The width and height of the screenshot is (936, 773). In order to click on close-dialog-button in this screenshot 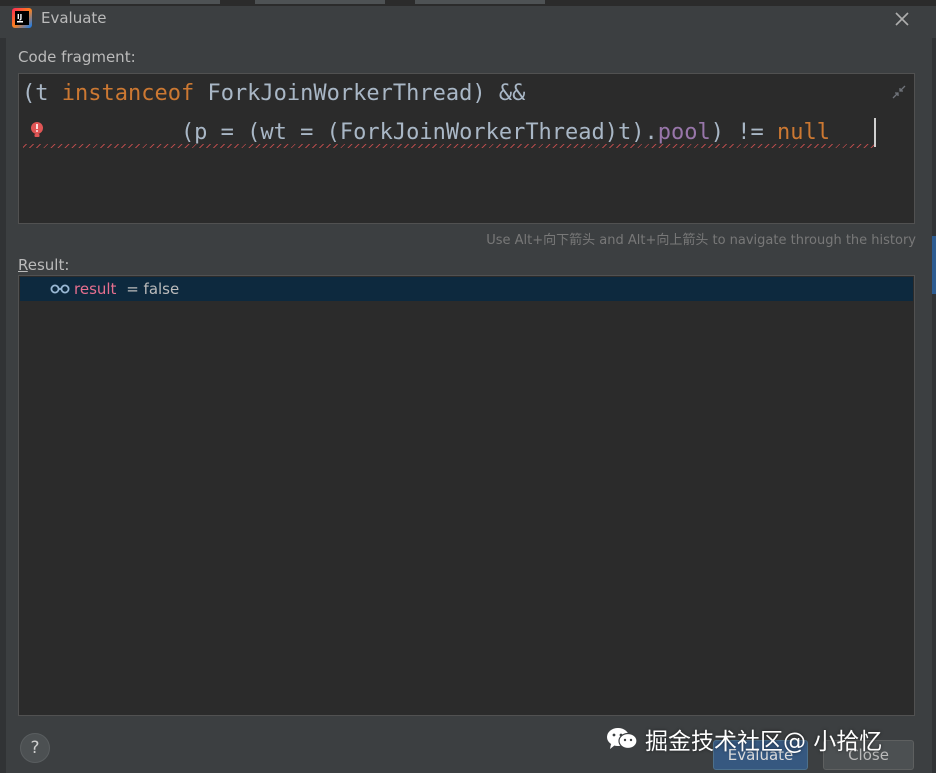, I will do `click(902, 19)`.